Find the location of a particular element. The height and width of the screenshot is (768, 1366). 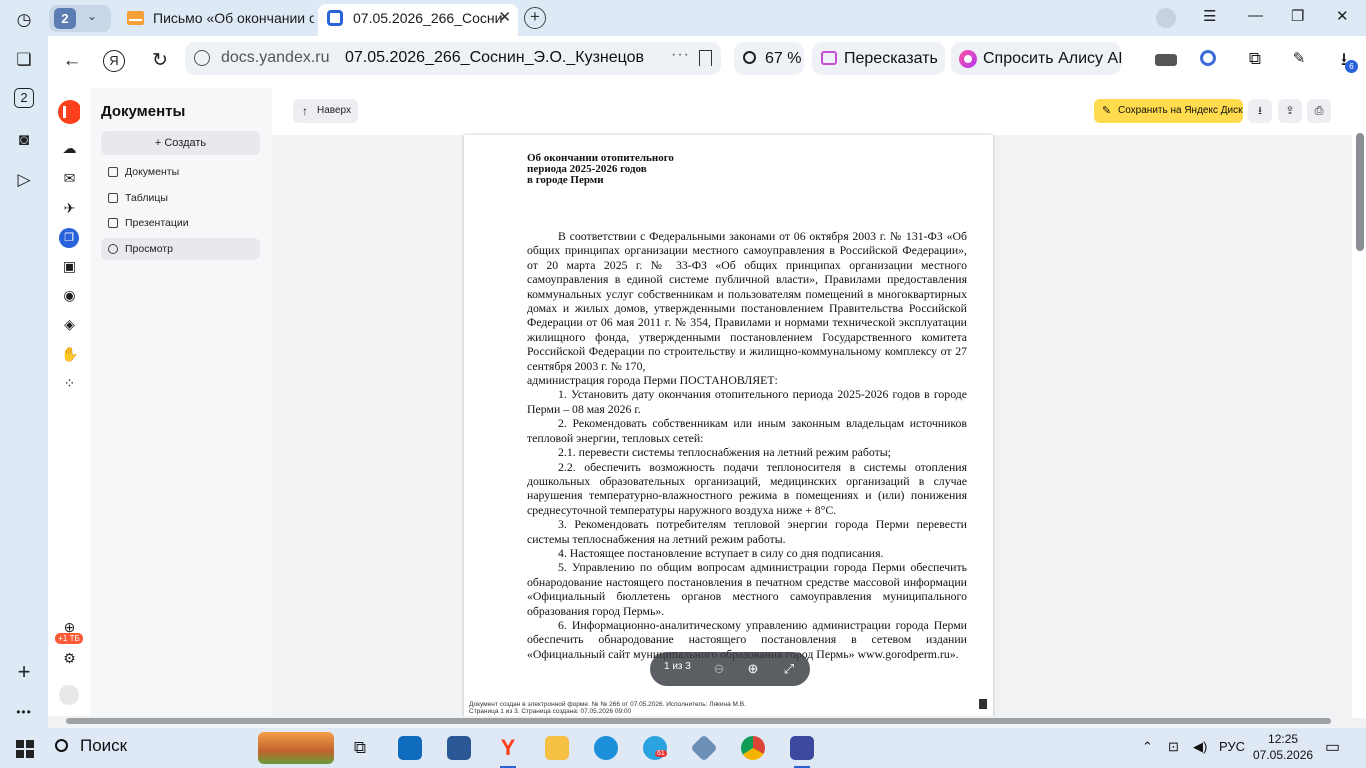

save-to-disk-button: Сохранить на Яндекс Диск is located at coordinates (1168, 111).